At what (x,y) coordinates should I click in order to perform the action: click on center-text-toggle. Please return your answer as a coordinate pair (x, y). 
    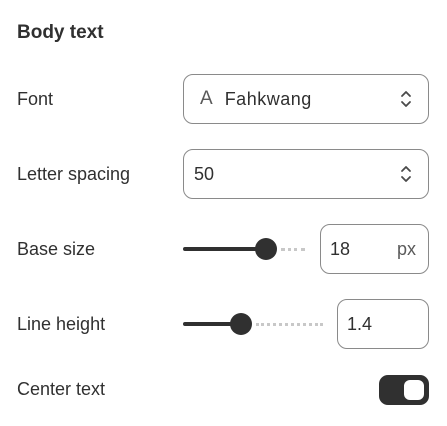
    Looking at the image, I should click on (404, 390).